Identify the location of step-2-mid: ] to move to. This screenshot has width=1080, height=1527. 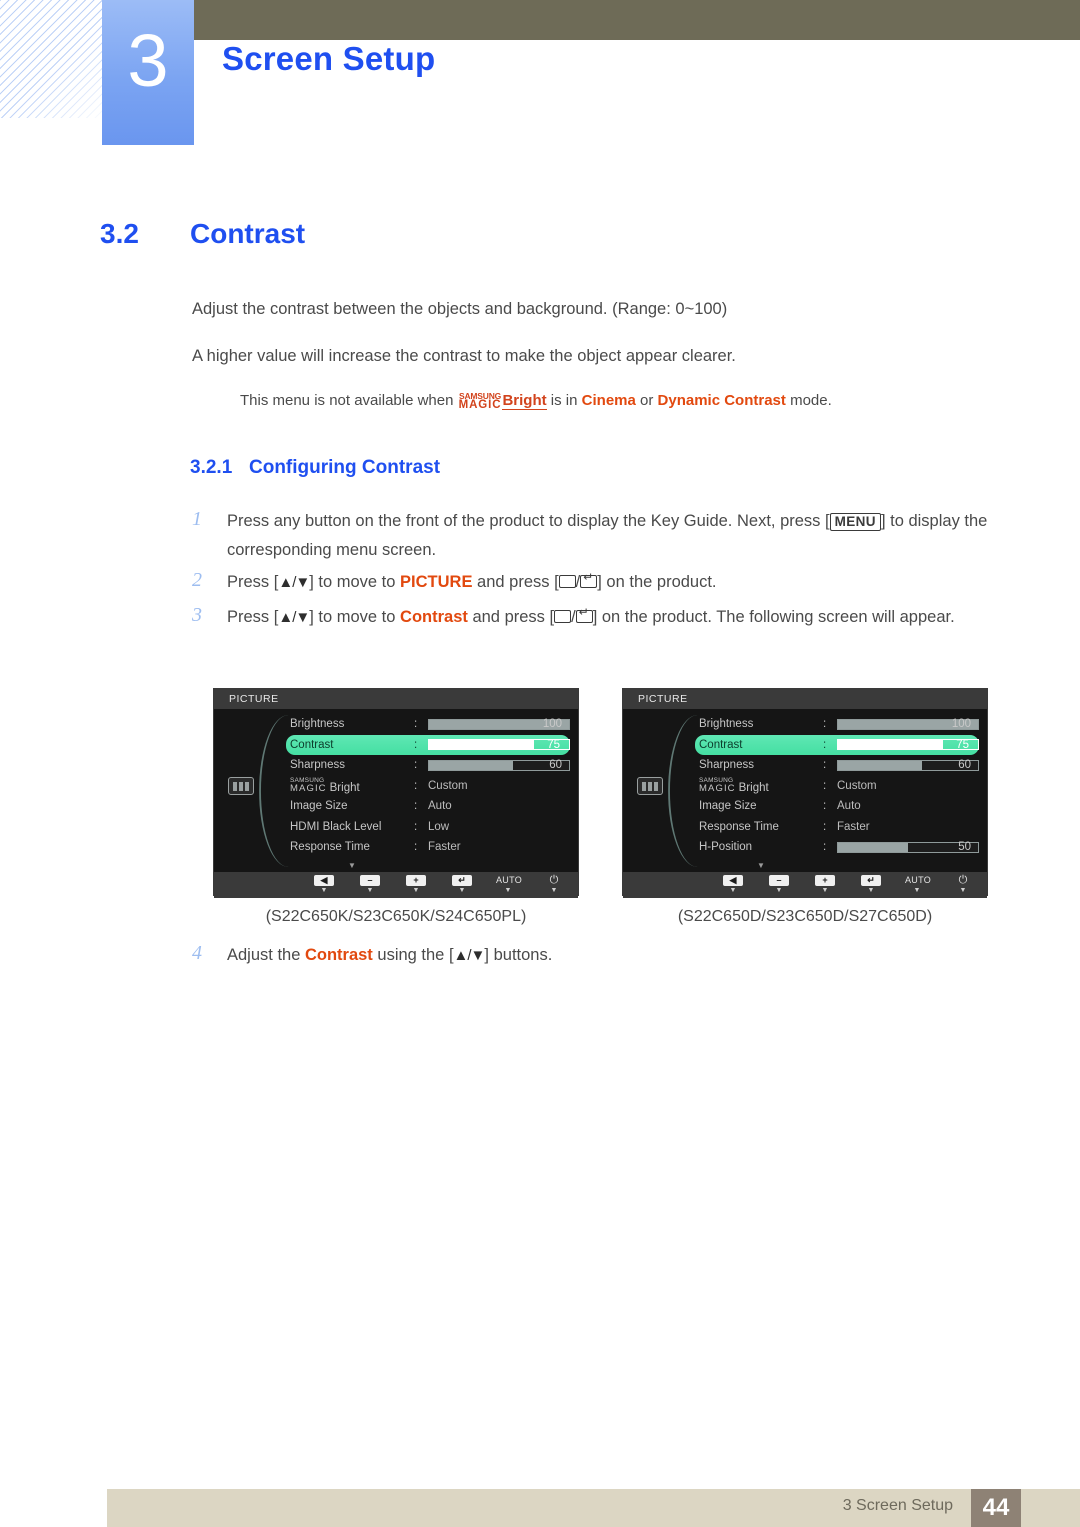
(355, 582).